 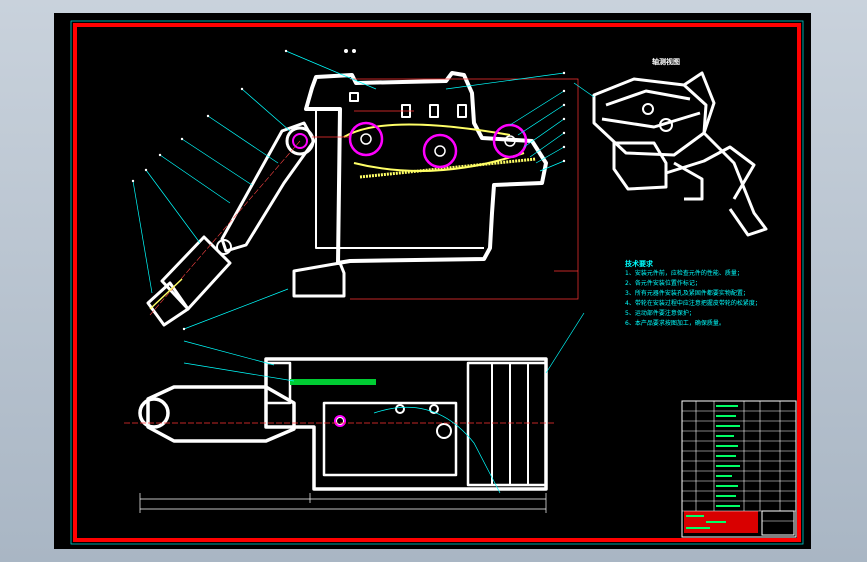 I want to click on top-view-hatched-bar, so click(x=333, y=382).